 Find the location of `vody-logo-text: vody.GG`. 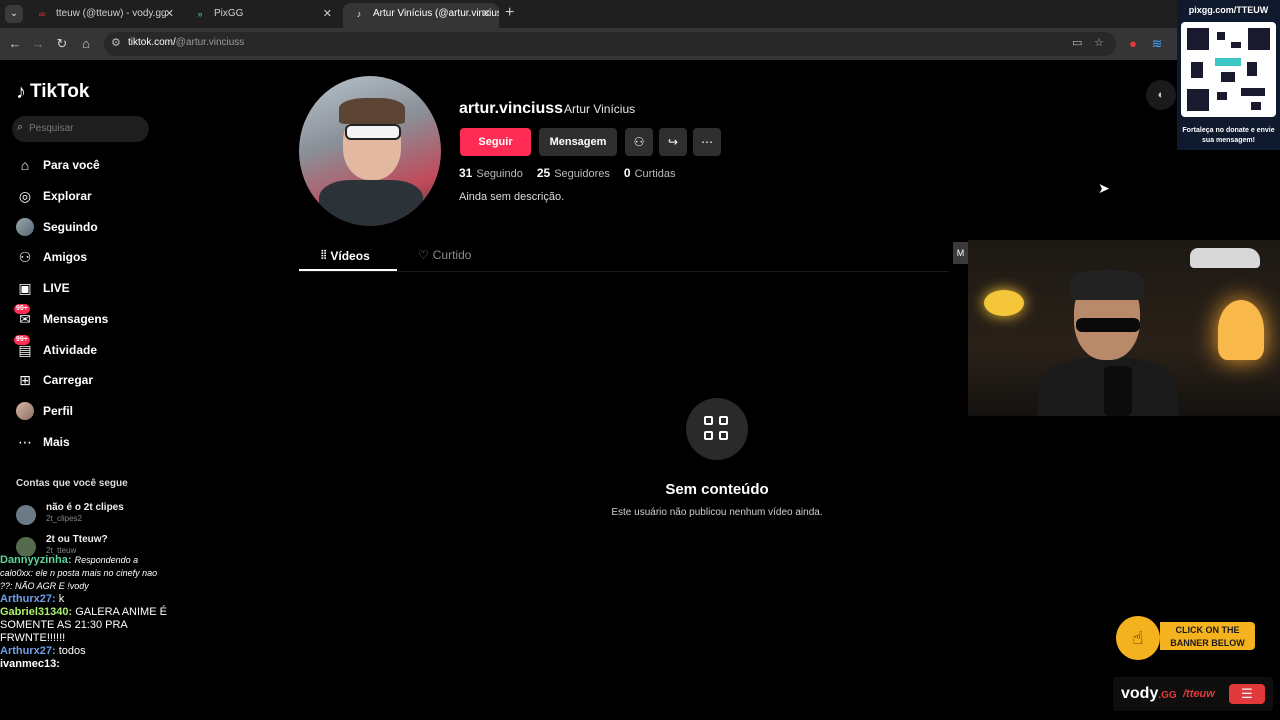

vody-logo-text: vody.GG is located at coordinates (1149, 694).